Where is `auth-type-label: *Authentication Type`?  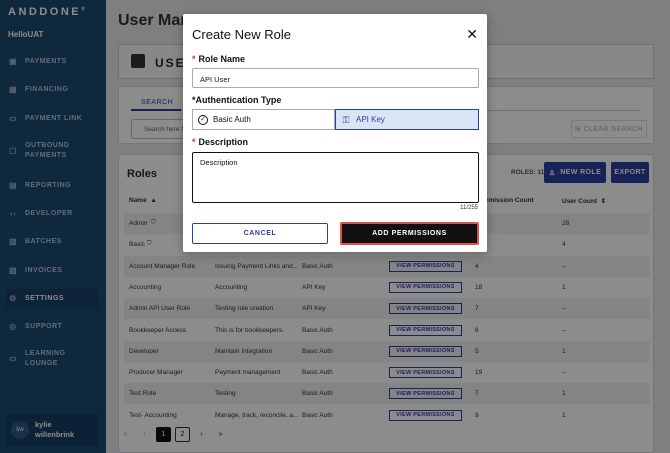 auth-type-label: *Authentication Type is located at coordinates (237, 100).